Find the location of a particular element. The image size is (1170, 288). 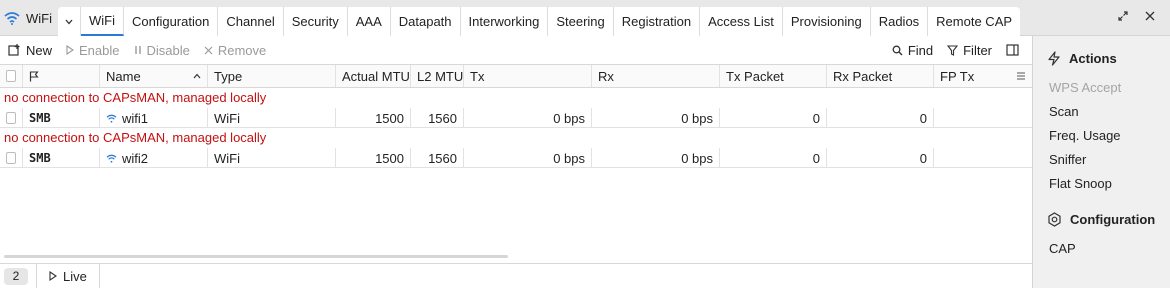

new-button: New is located at coordinates (30, 50).